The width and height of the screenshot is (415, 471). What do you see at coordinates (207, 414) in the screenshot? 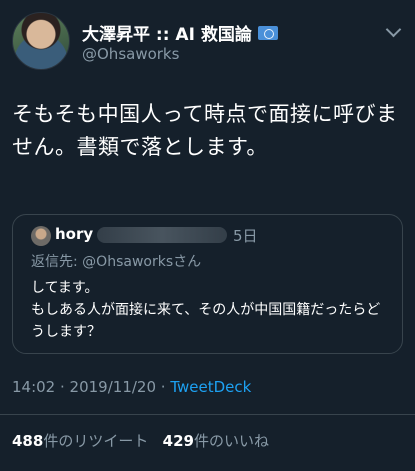
I see `divider` at bounding box center [207, 414].